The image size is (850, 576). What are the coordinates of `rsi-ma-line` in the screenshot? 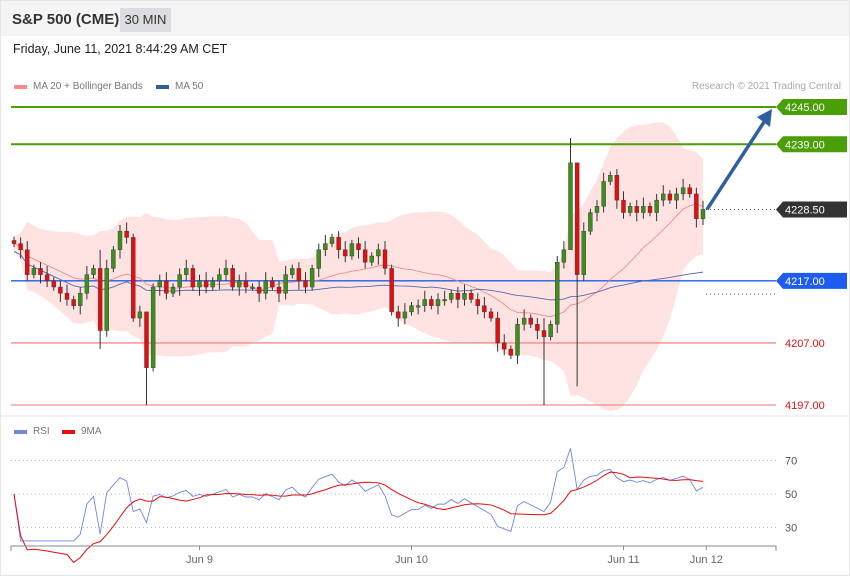 It's located at (358, 517).